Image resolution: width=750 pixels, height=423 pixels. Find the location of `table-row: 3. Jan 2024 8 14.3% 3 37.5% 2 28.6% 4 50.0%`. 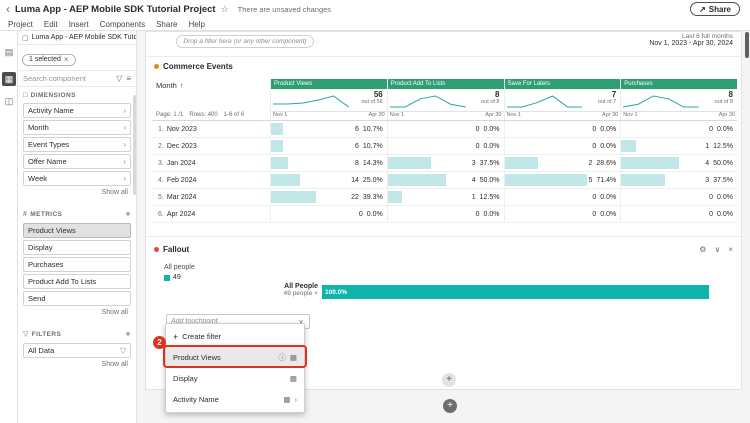

table-row: 3. Jan 2024 8 14.3% 3 37.5% 2 28.6% 4 50.0% is located at coordinates (444, 163).